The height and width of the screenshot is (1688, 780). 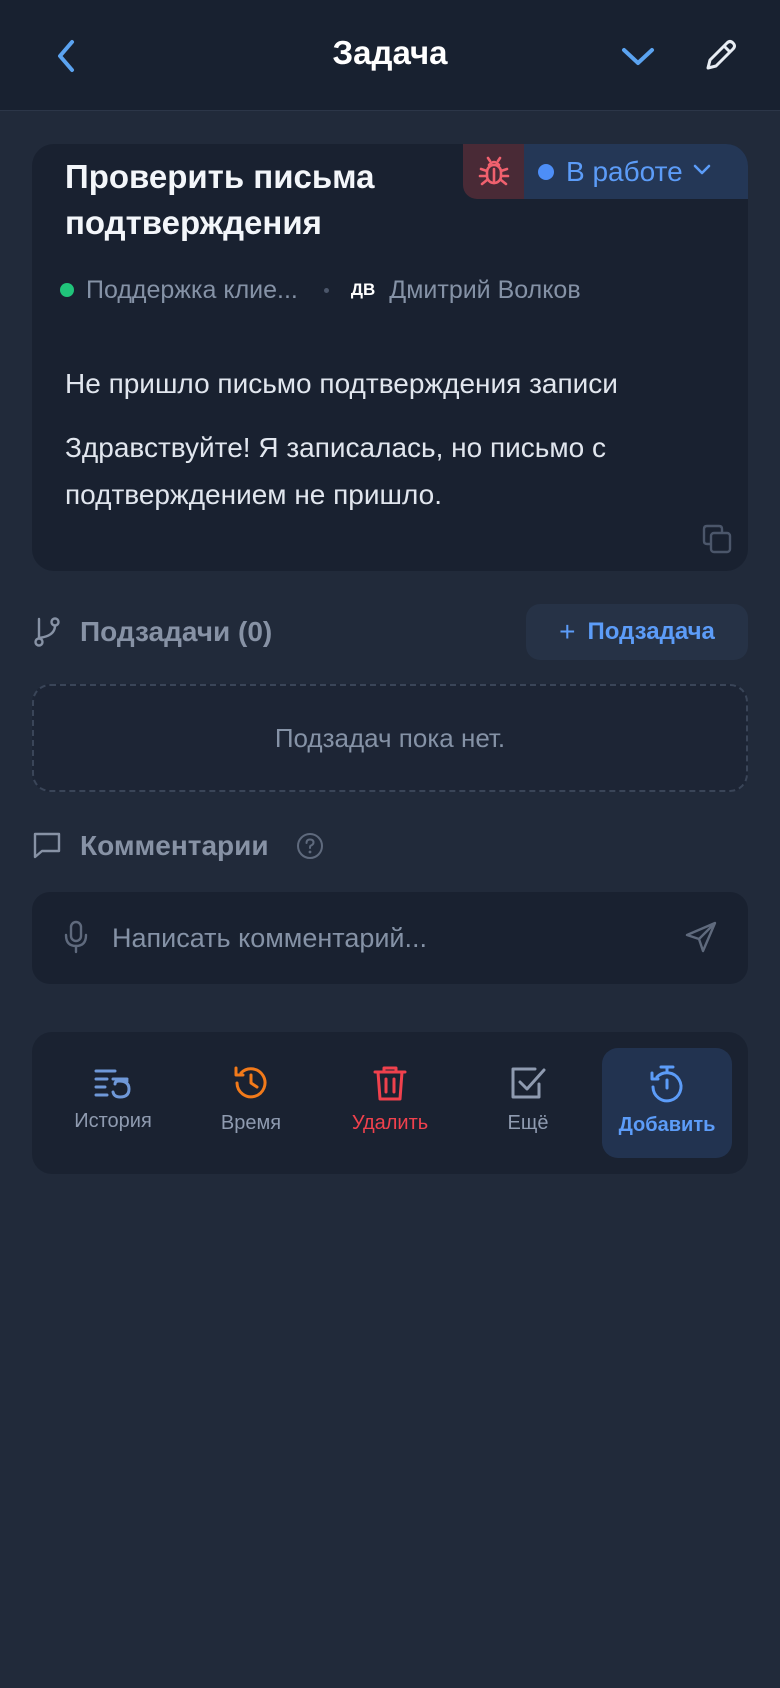 I want to click on subtasks-empty-text: Подзадач пока нет., so click(x=390, y=737).